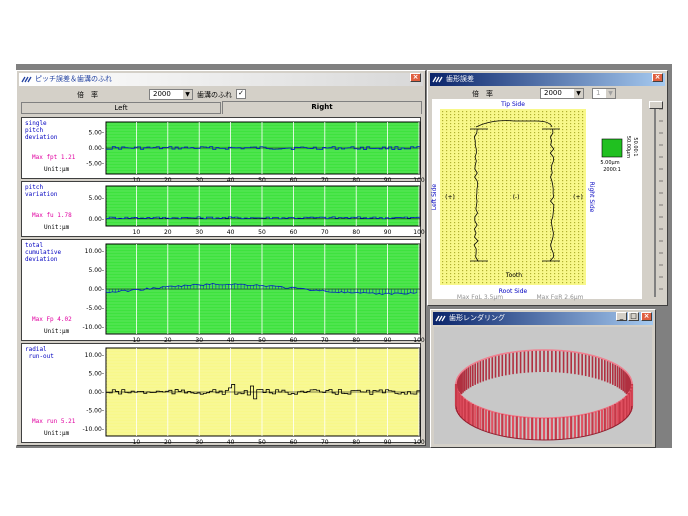  I want to click on render-viewport, so click(543, 385).